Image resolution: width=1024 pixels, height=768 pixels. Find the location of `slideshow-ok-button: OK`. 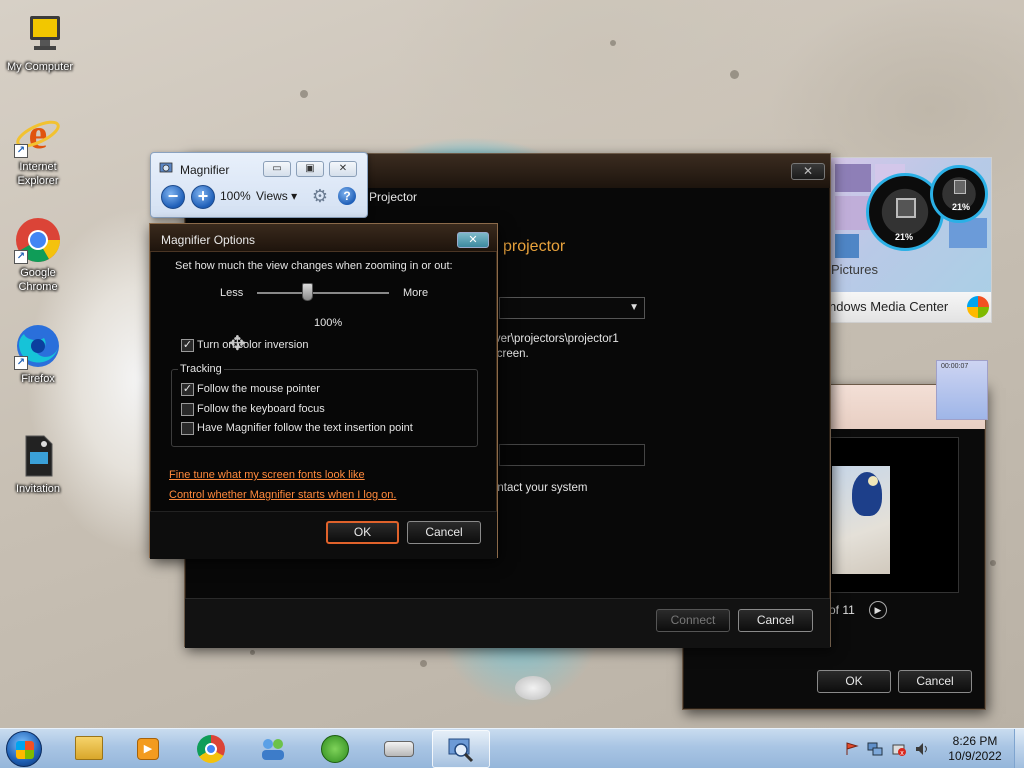

slideshow-ok-button: OK is located at coordinates (854, 681).